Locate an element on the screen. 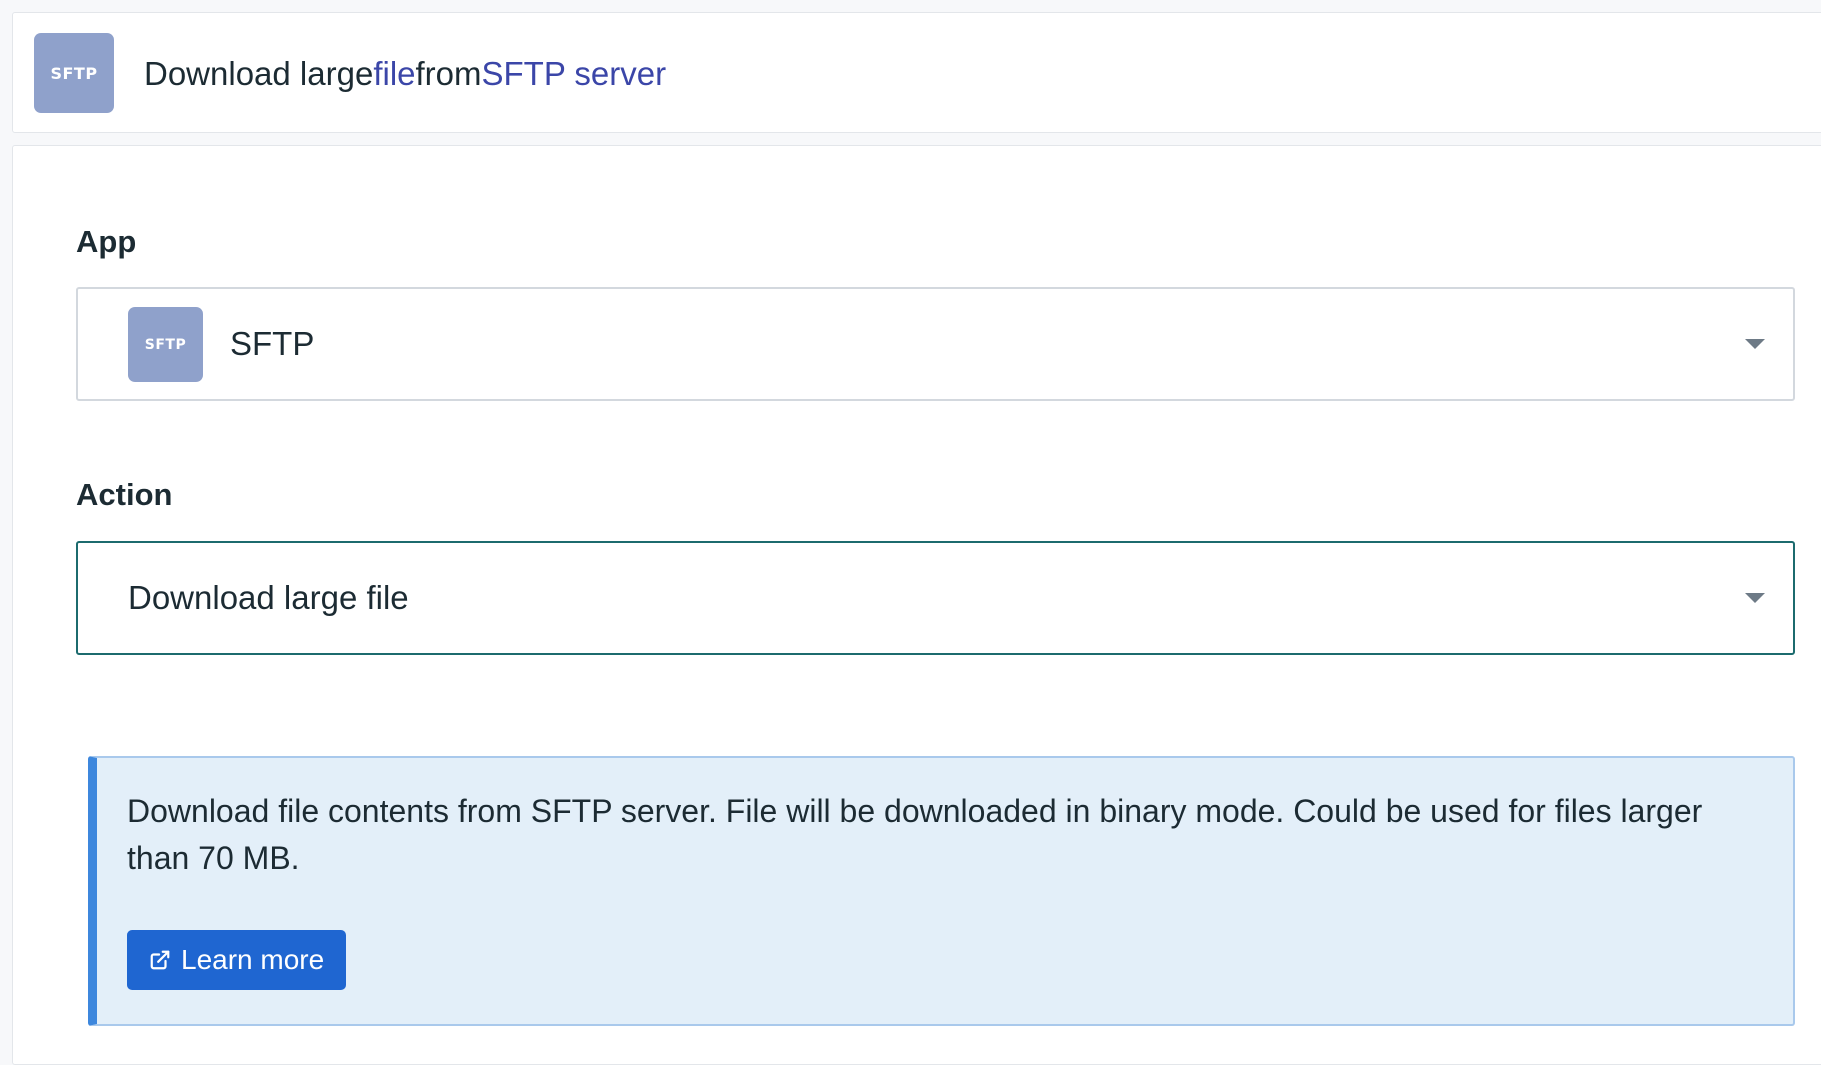  external-link-icon is located at coordinates (160, 960).